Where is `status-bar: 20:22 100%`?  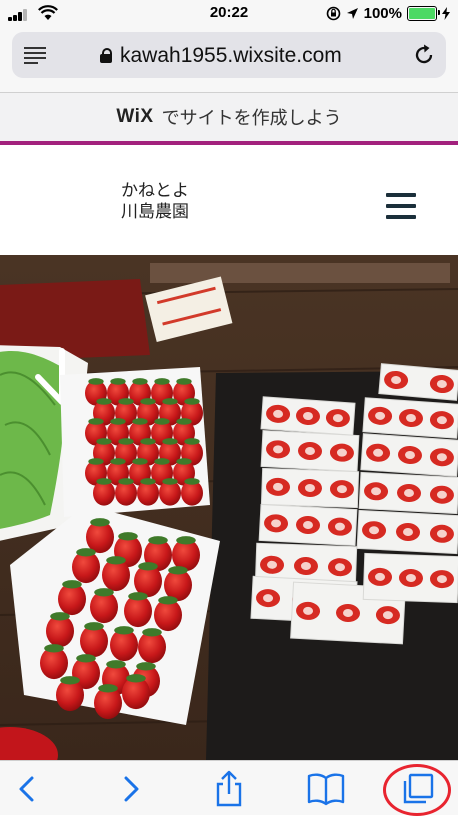 status-bar: 20:22 100% is located at coordinates (229, 13).